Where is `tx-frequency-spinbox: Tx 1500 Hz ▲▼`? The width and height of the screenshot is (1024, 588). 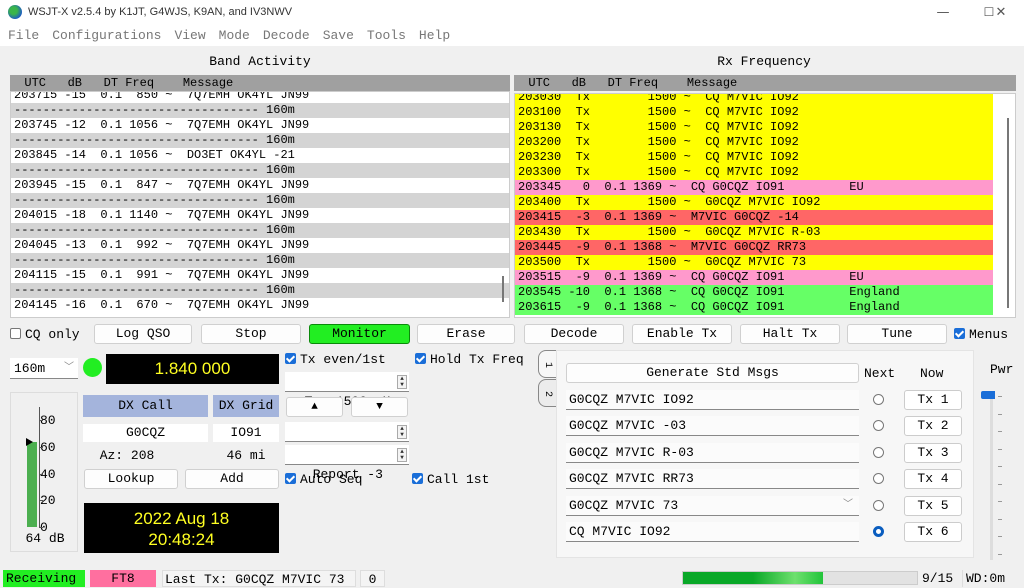 tx-frequency-spinbox: Tx 1500 Hz ▲▼ is located at coordinates (347, 390).